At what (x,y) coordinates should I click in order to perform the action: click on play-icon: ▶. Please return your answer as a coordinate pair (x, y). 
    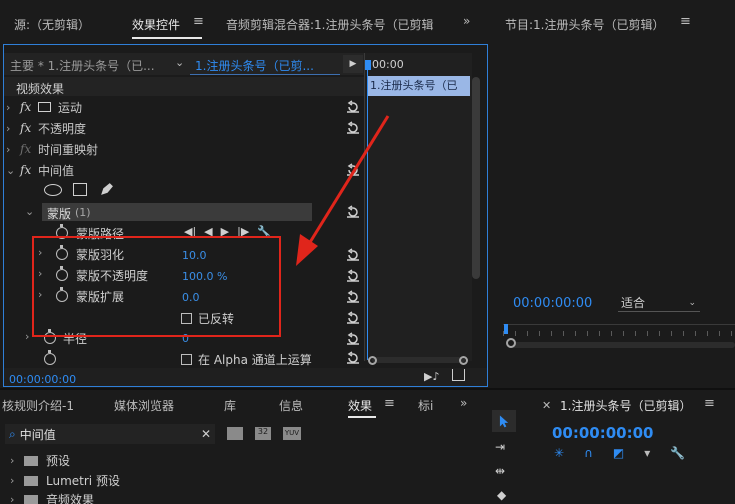
    Looking at the image, I should click on (353, 64).